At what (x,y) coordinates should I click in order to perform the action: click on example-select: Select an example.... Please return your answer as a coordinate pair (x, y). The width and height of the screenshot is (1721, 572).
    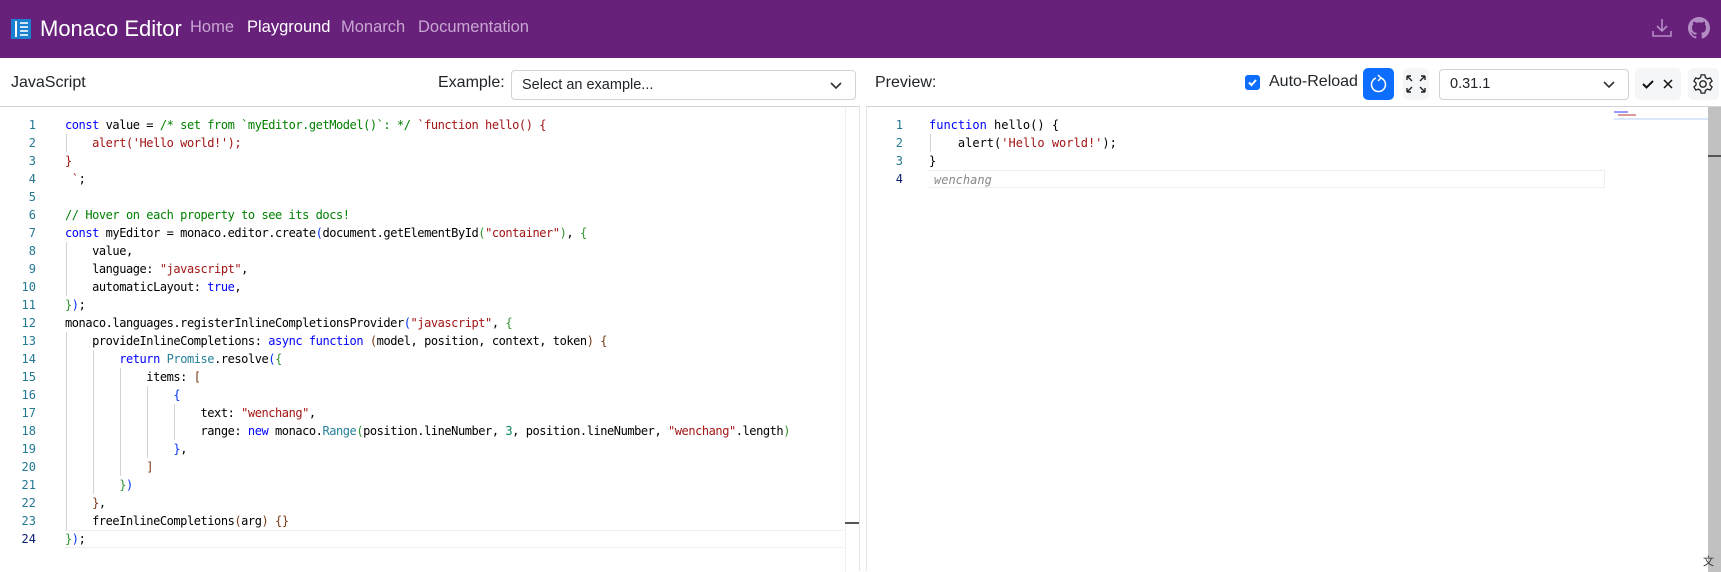
    Looking at the image, I should click on (683, 85).